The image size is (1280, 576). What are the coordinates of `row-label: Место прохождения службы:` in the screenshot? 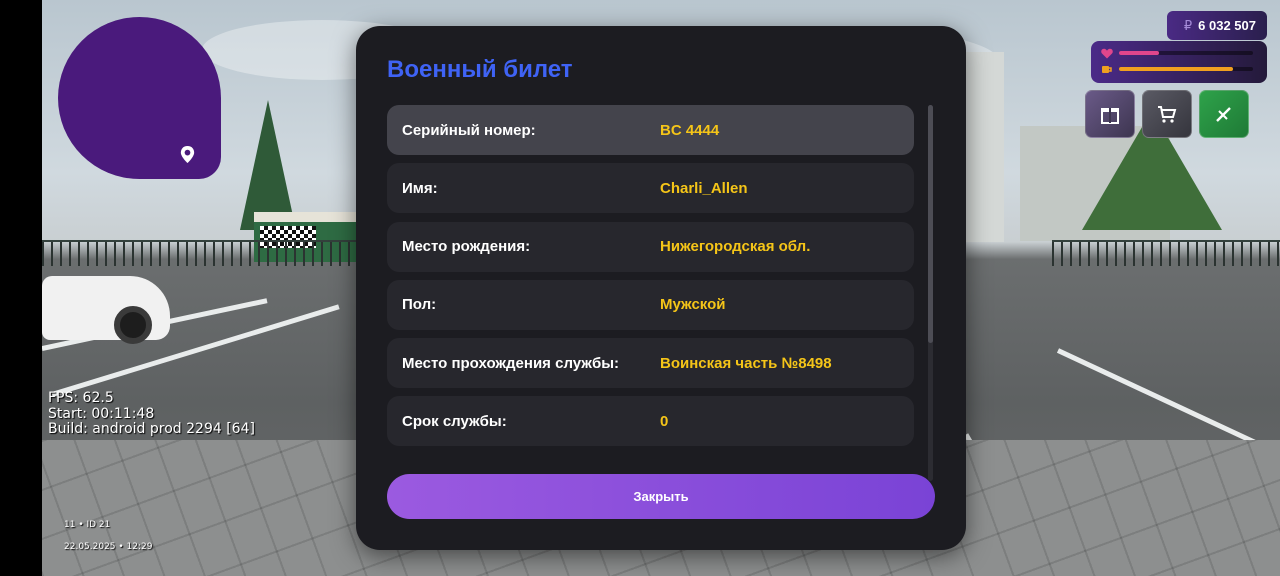 It's located at (511, 363).